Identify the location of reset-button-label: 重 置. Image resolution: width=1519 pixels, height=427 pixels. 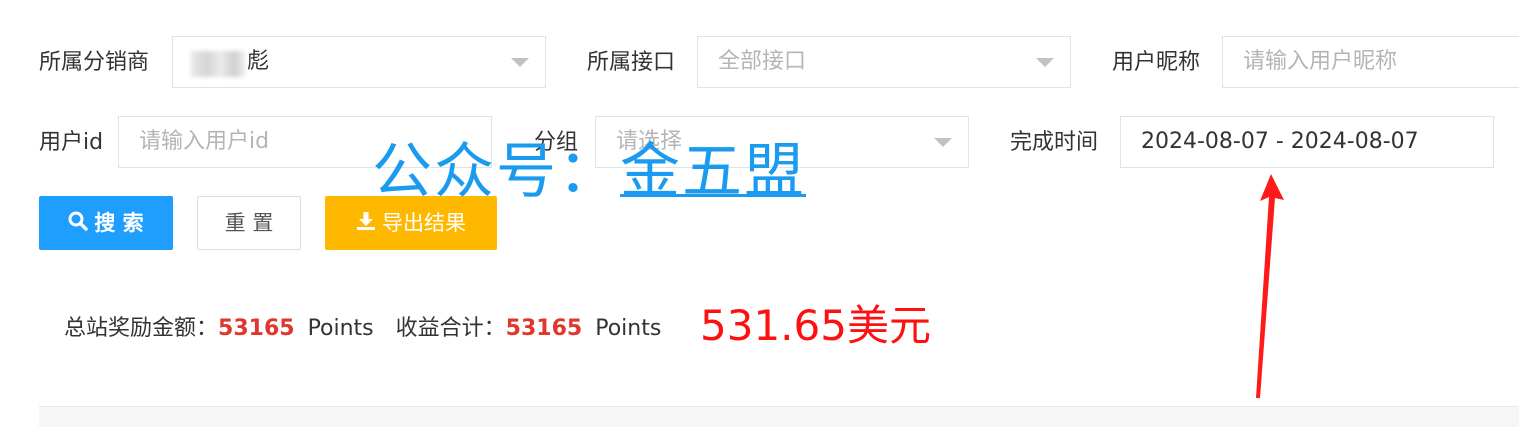
(249, 223).